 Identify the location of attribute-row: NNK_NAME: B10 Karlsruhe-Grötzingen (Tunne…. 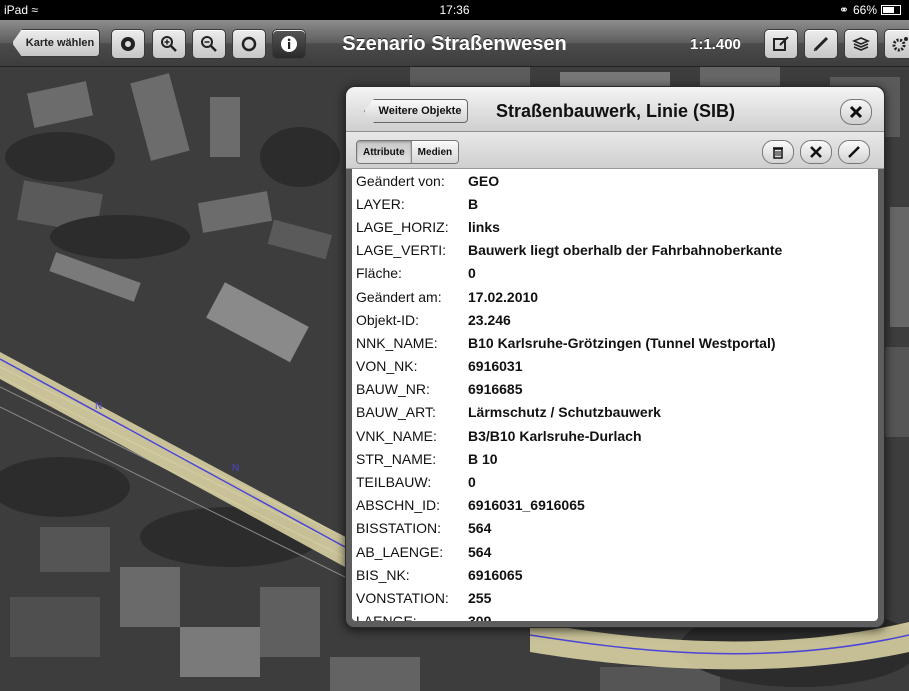
(615, 342).